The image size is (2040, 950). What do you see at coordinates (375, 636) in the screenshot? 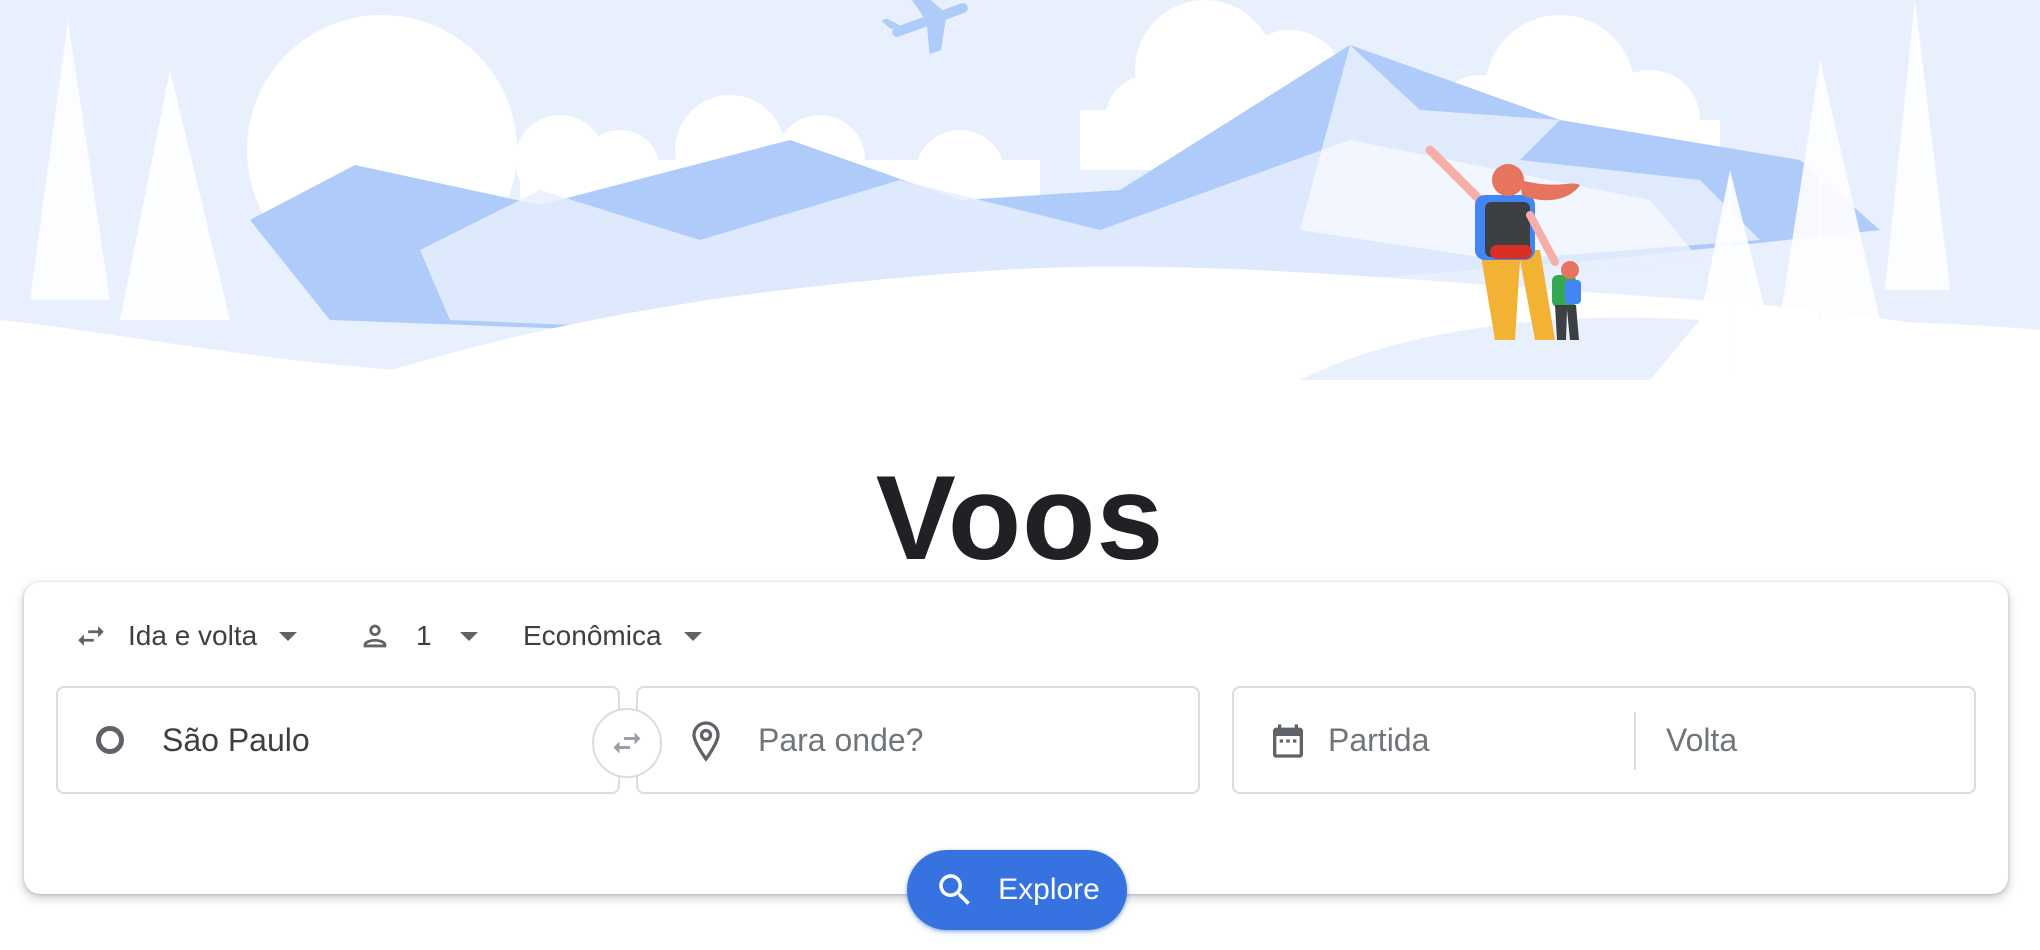
I see `person-icon` at bounding box center [375, 636].